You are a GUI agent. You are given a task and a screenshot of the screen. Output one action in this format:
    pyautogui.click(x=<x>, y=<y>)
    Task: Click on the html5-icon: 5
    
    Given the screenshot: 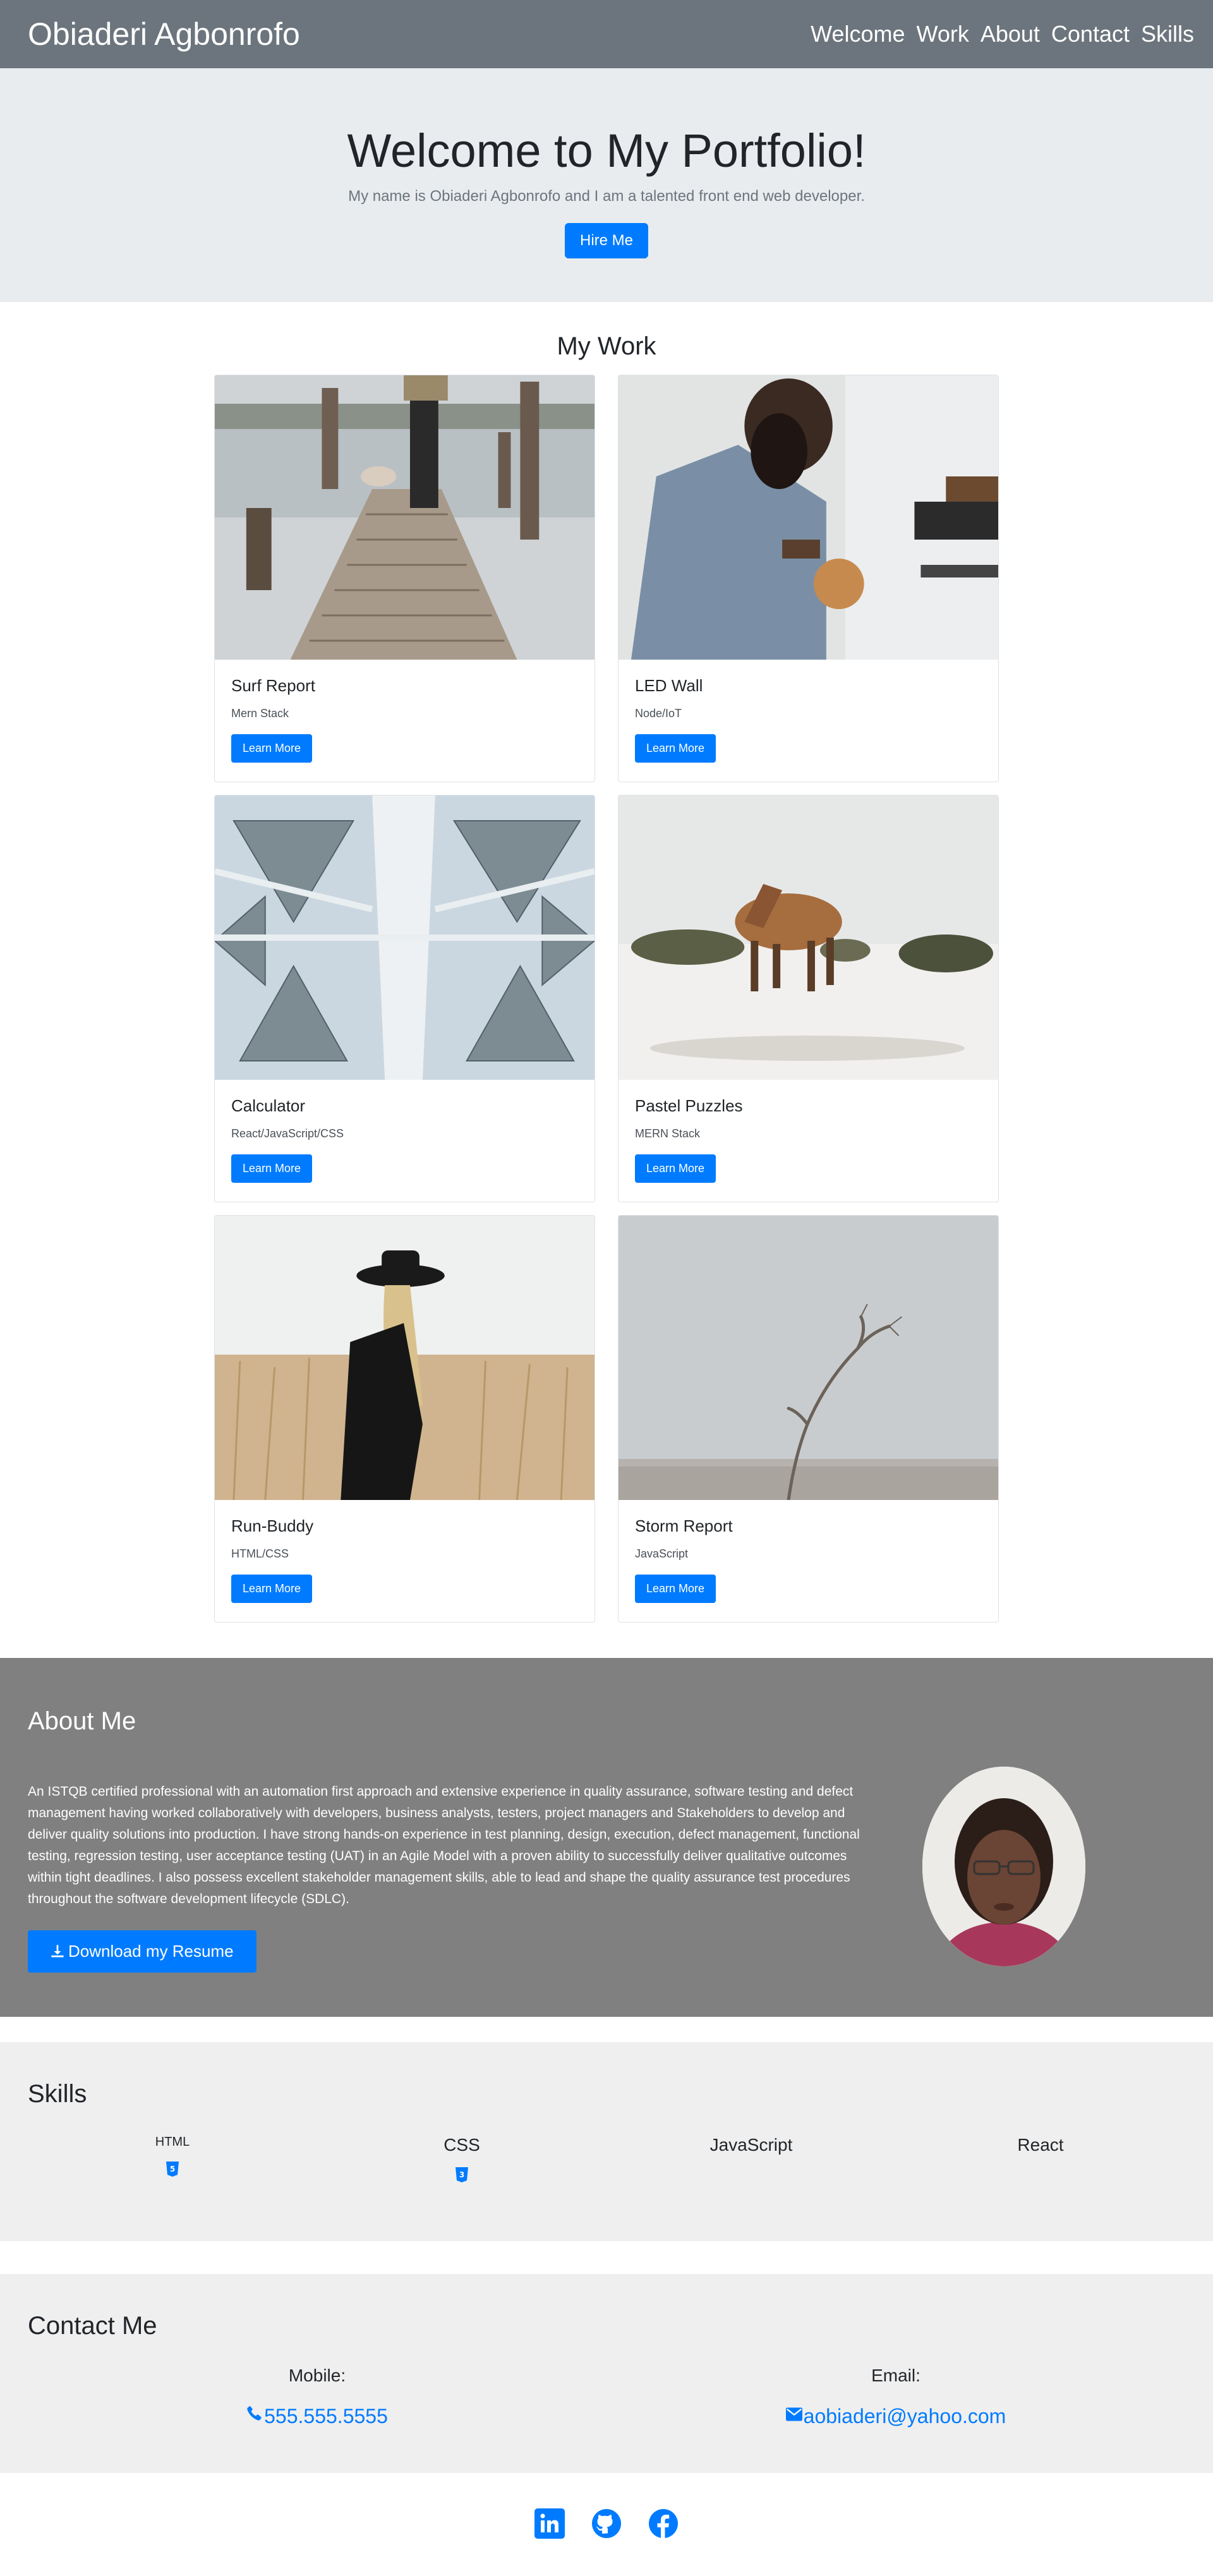 What is the action you would take?
    pyautogui.click(x=172, y=2169)
    